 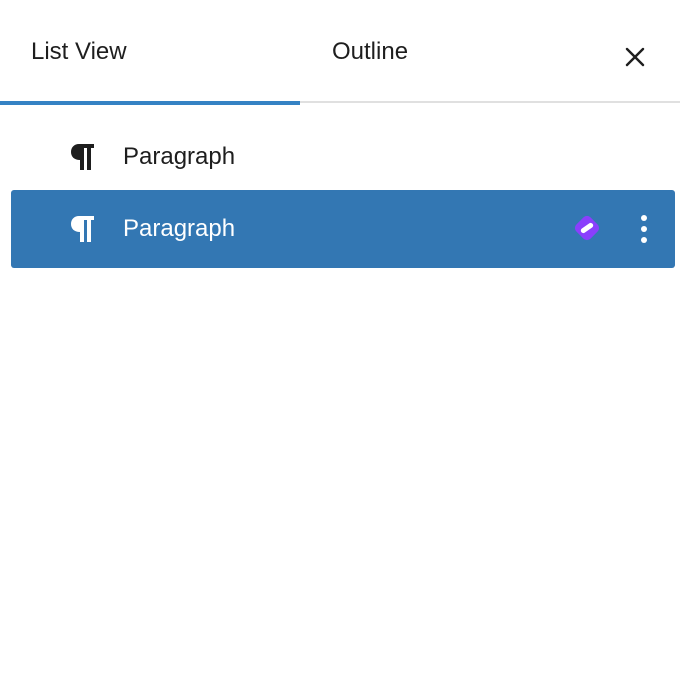 I want to click on tab-outline: Outline, so click(x=375, y=51).